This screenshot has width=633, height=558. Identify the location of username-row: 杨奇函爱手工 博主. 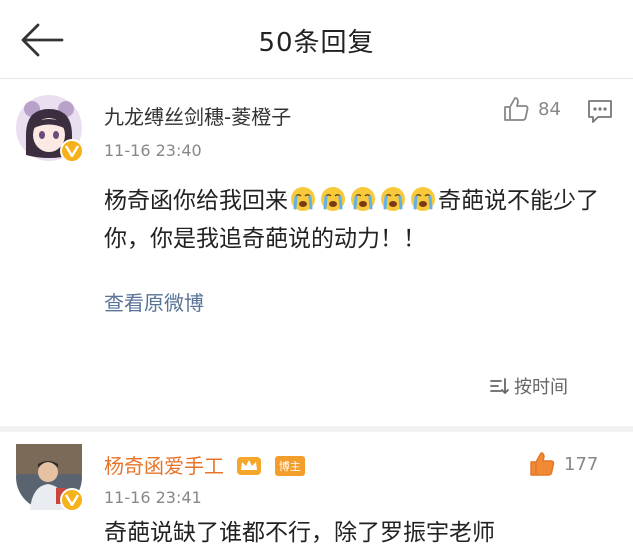
(204, 466).